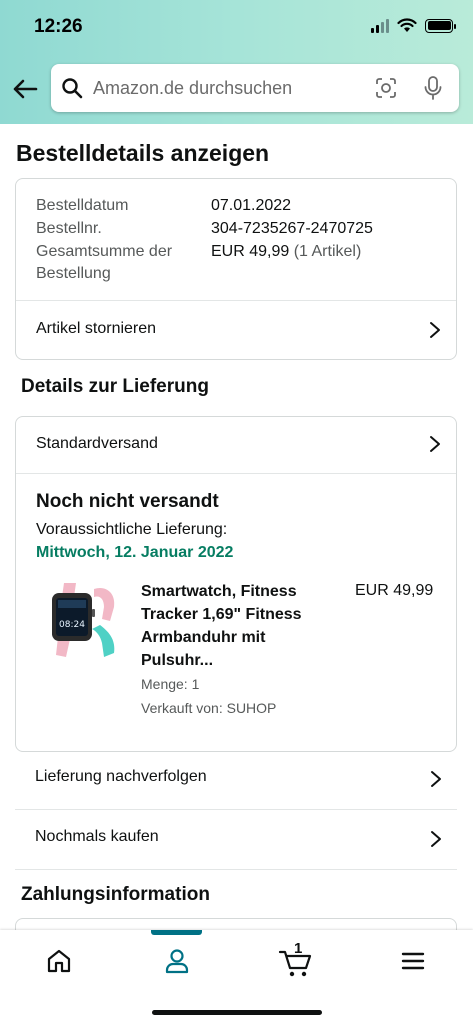  Describe the element at coordinates (104, 262) in the screenshot. I see `order-total-label: Gesamtsumme der Bestellung` at that location.